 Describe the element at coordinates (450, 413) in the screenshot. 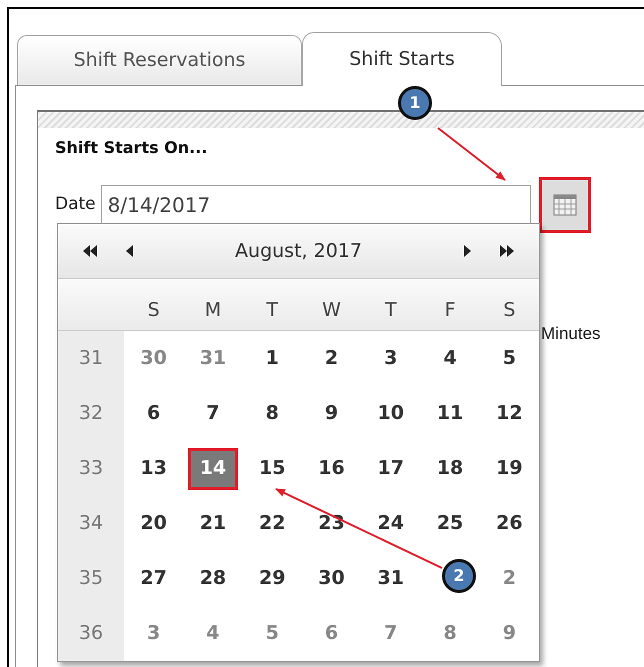

I see `calendar-day: 11` at that location.